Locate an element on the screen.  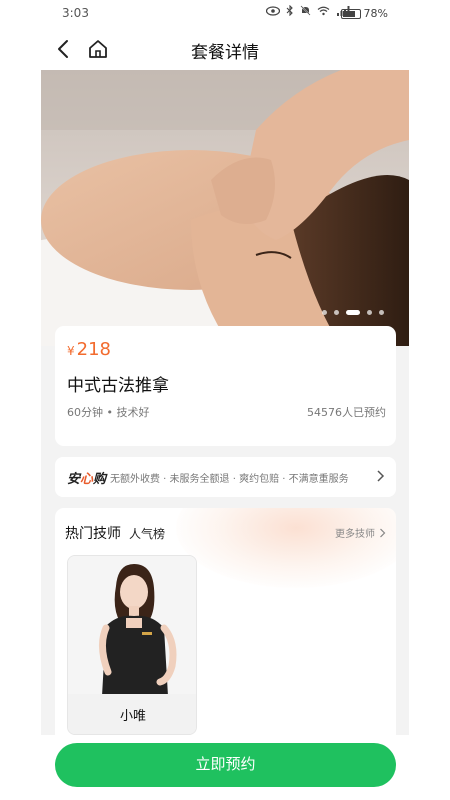
package-name: 中式古法推拿 is located at coordinates (118, 386).